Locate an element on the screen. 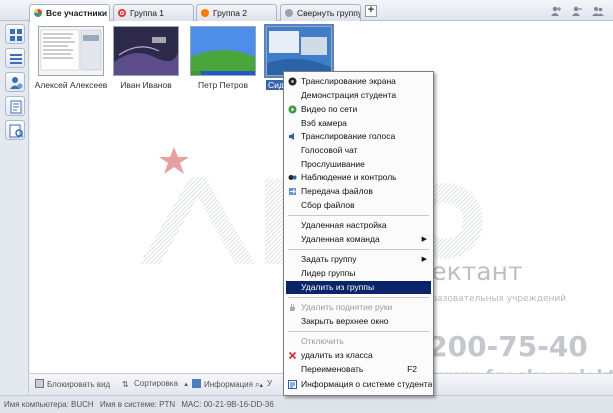  menu-item-label: Прослушивание is located at coordinates (333, 164).